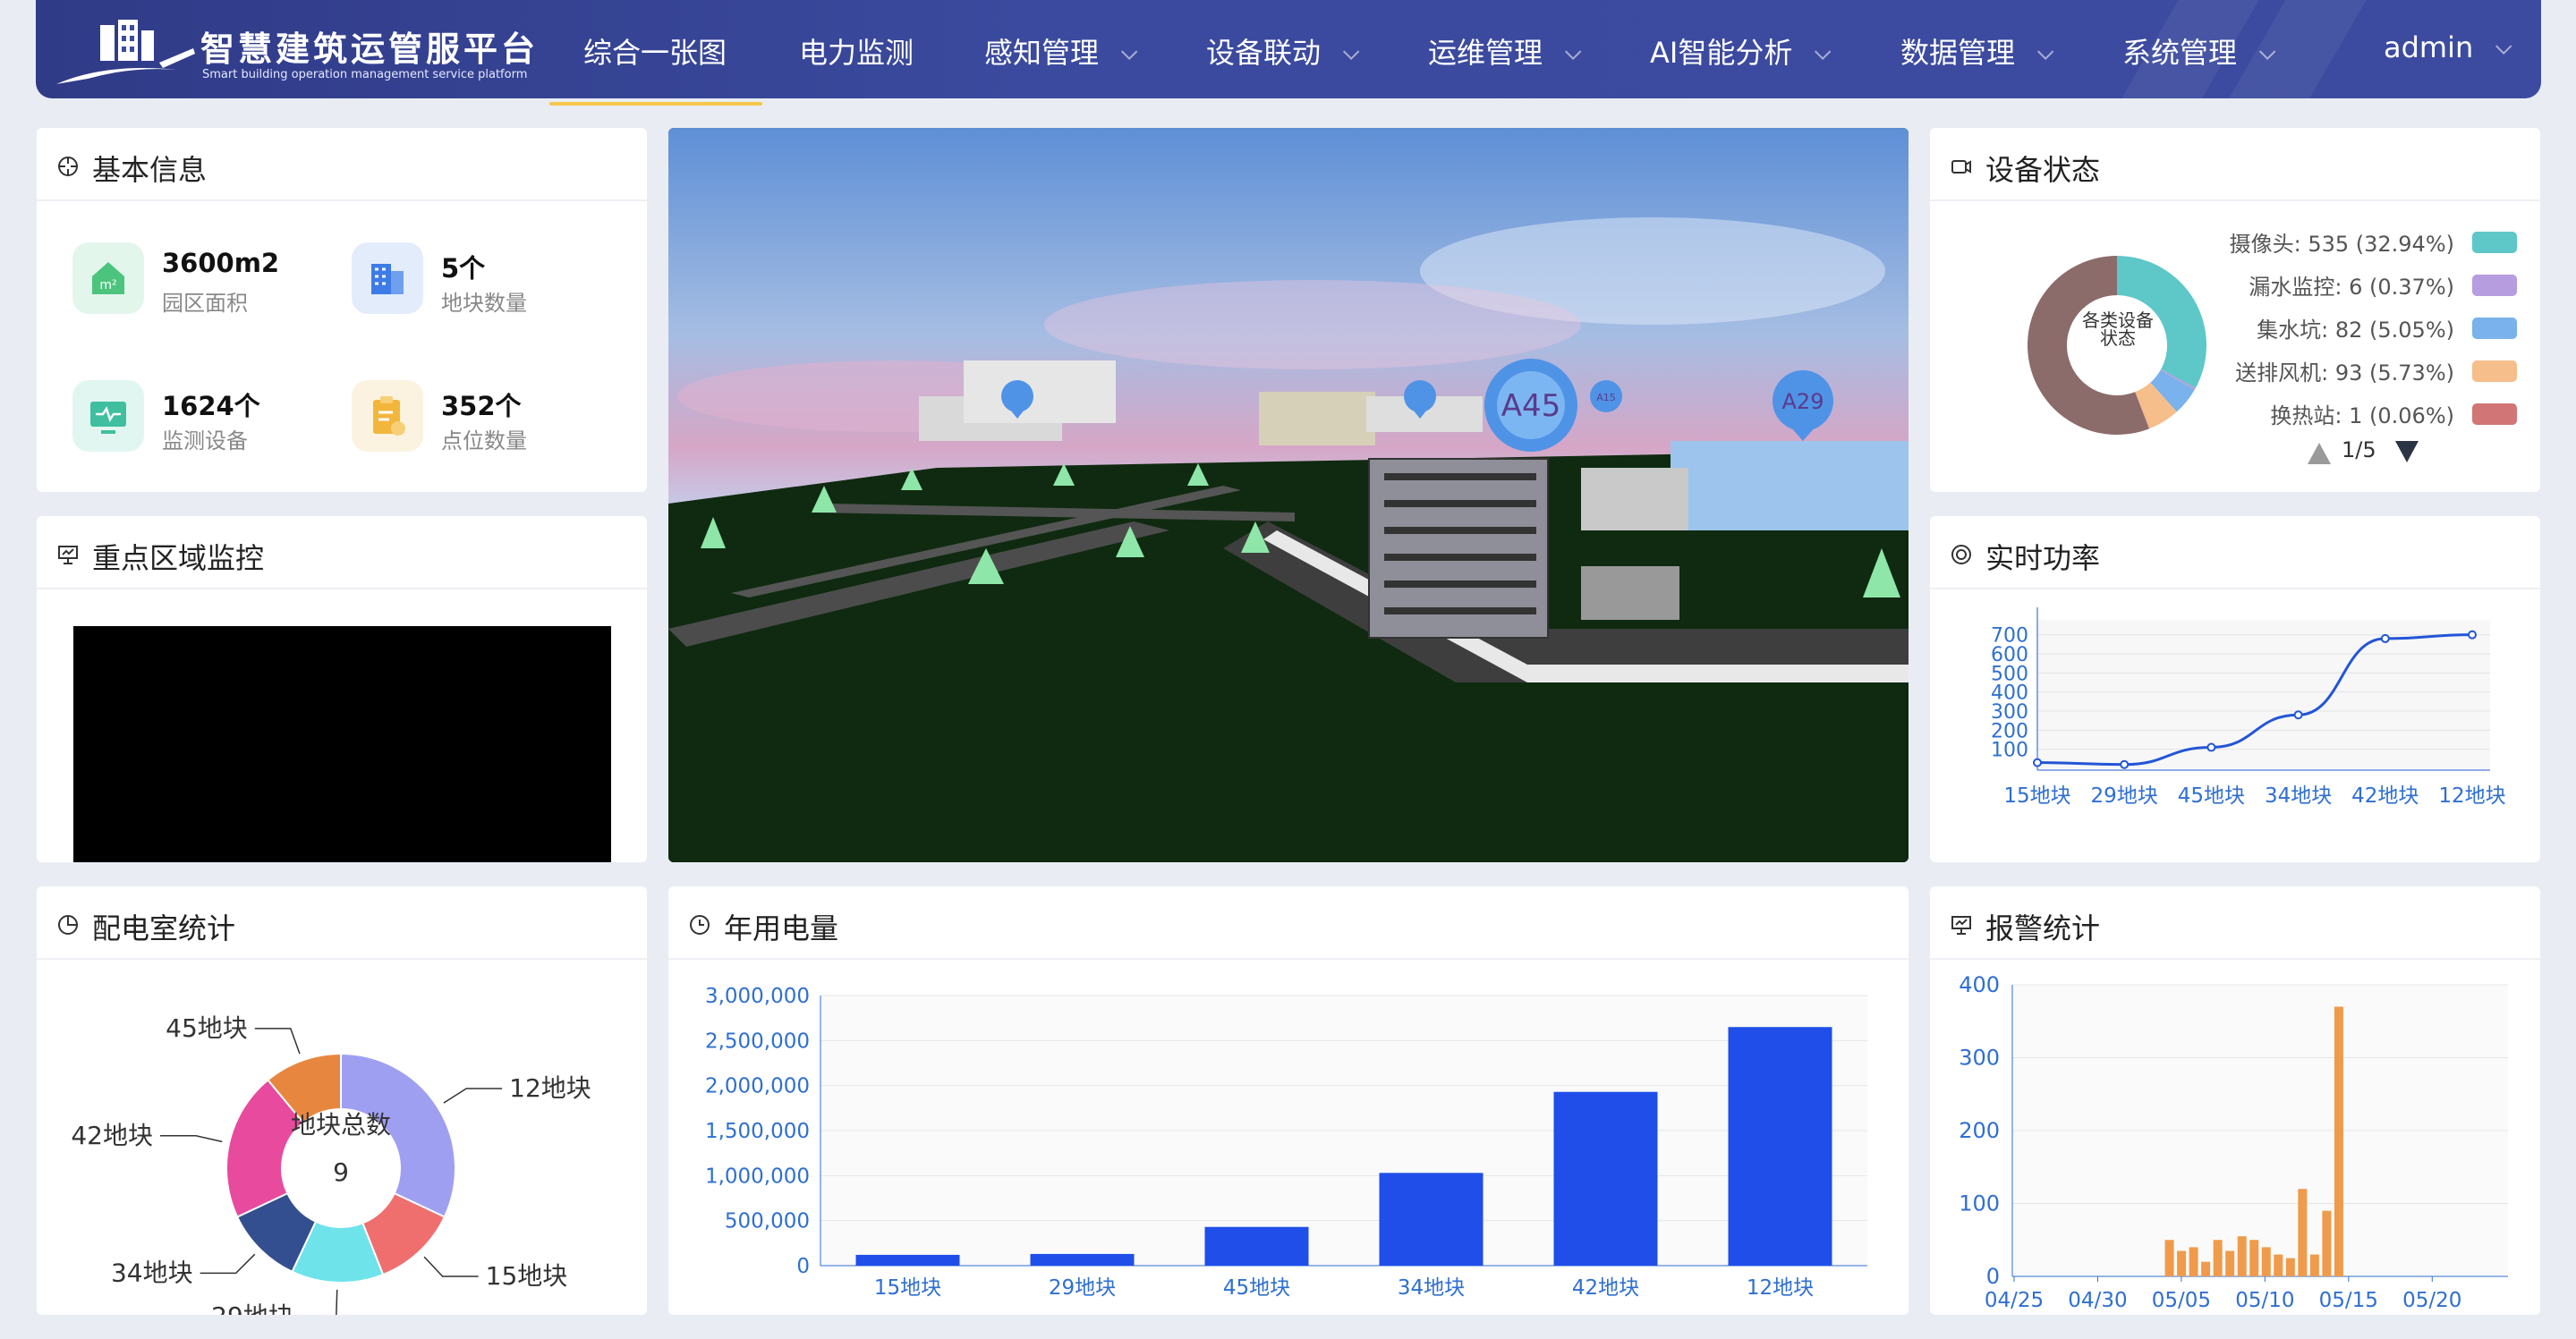 This screenshot has height=1339, width=2576. What do you see at coordinates (757, 1041) in the screenshot?
I see `y-tick-label: 2,500,000` at bounding box center [757, 1041].